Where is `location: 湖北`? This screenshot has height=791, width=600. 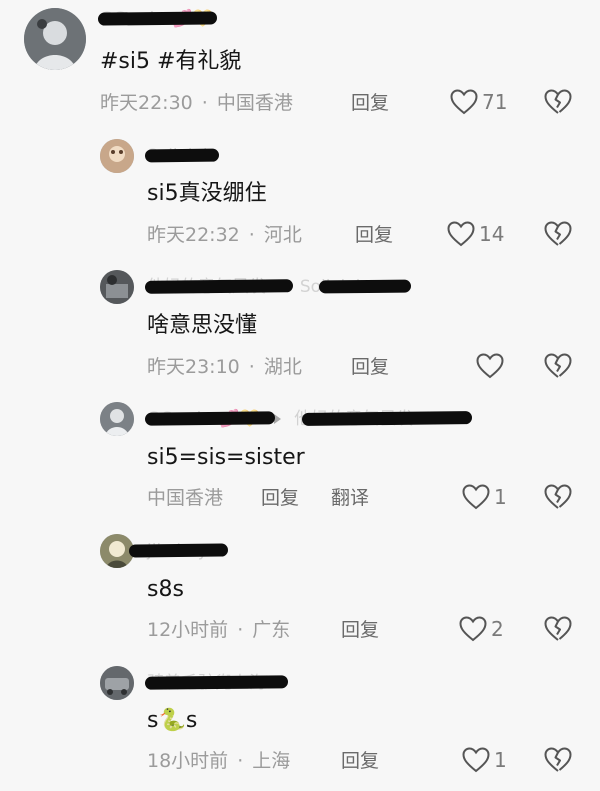 location: 湖北 is located at coordinates (282, 367).